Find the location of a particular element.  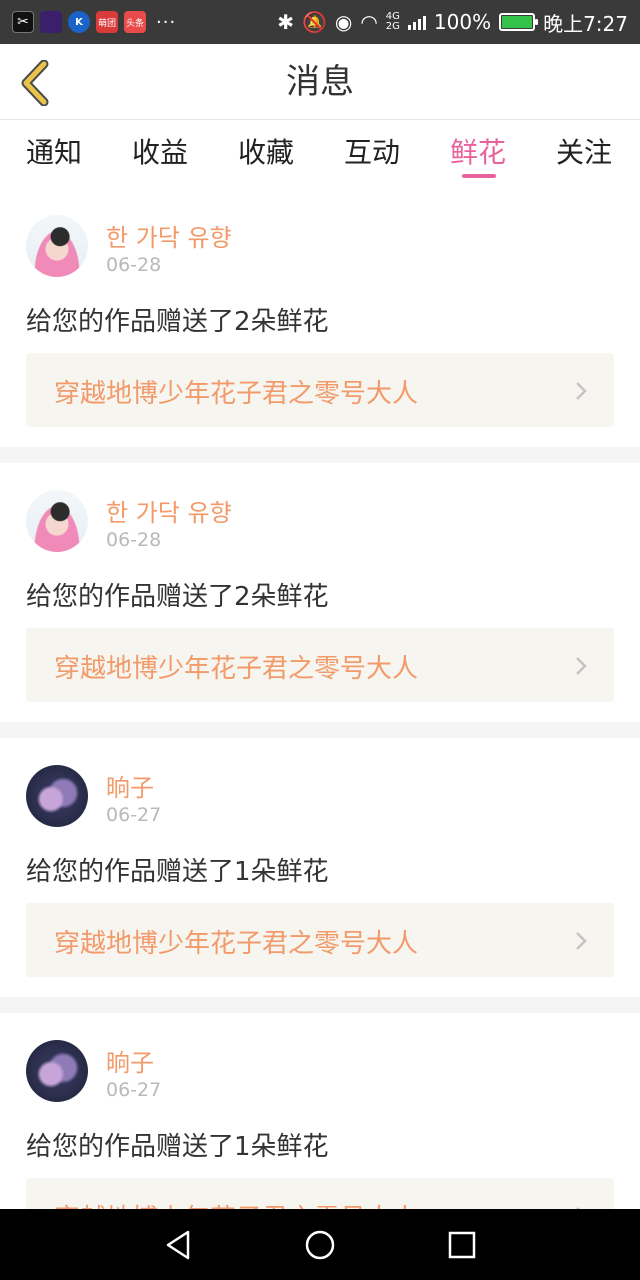

battery-percent: 100% is located at coordinates (462, 22).